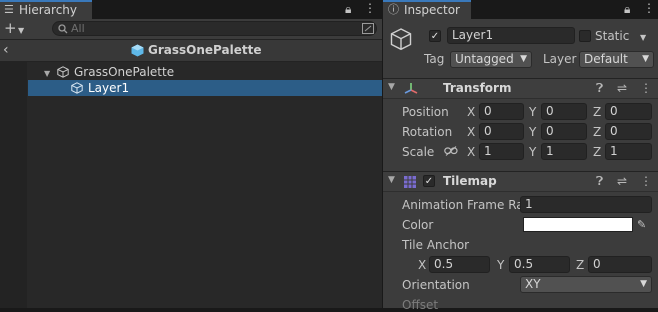 This screenshot has height=312, width=658. I want to click on breadcrumb: ‹ GrassOnePalette, so click(191, 51).